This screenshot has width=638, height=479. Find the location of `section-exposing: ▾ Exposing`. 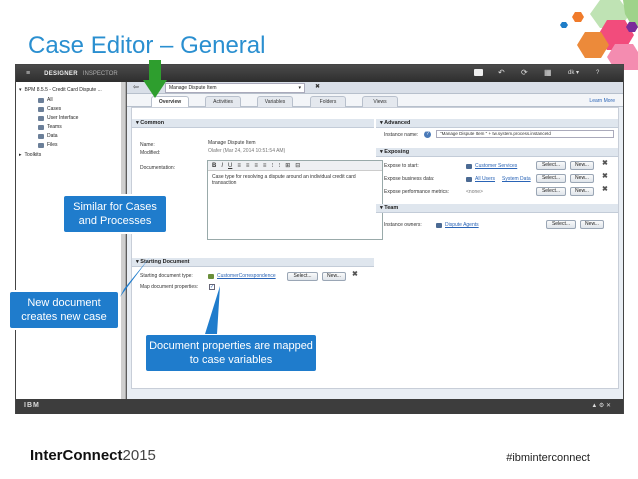

section-exposing: ▾ Exposing is located at coordinates (497, 152).